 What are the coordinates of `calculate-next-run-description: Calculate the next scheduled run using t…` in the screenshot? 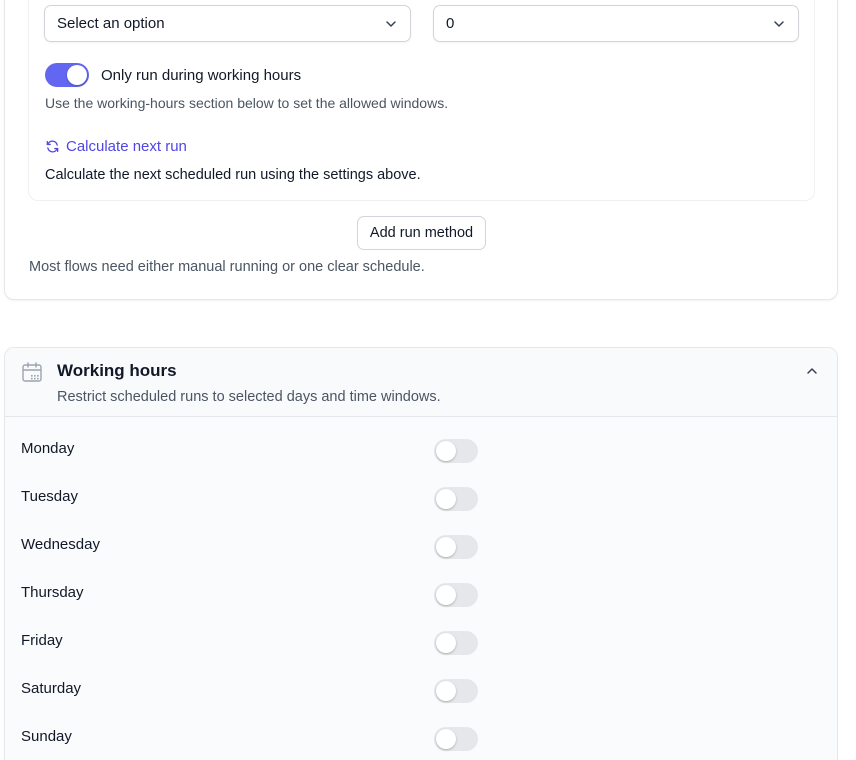 It's located at (233, 175).